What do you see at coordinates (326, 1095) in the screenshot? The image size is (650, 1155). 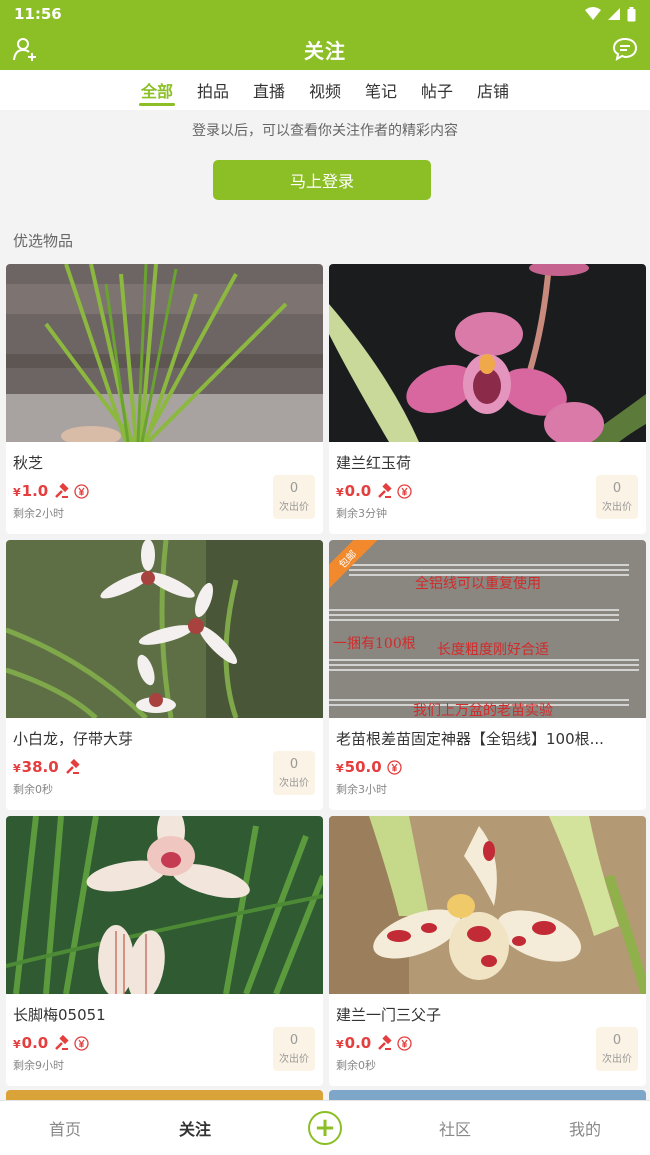 I see `next-row-peek` at bounding box center [326, 1095].